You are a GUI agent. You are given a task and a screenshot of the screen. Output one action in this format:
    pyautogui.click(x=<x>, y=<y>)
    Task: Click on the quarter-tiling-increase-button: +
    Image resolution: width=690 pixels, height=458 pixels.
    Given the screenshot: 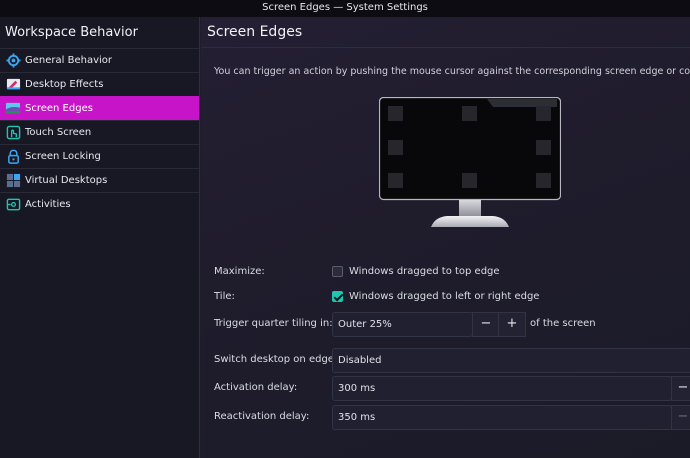 What is the action you would take?
    pyautogui.click(x=512, y=324)
    